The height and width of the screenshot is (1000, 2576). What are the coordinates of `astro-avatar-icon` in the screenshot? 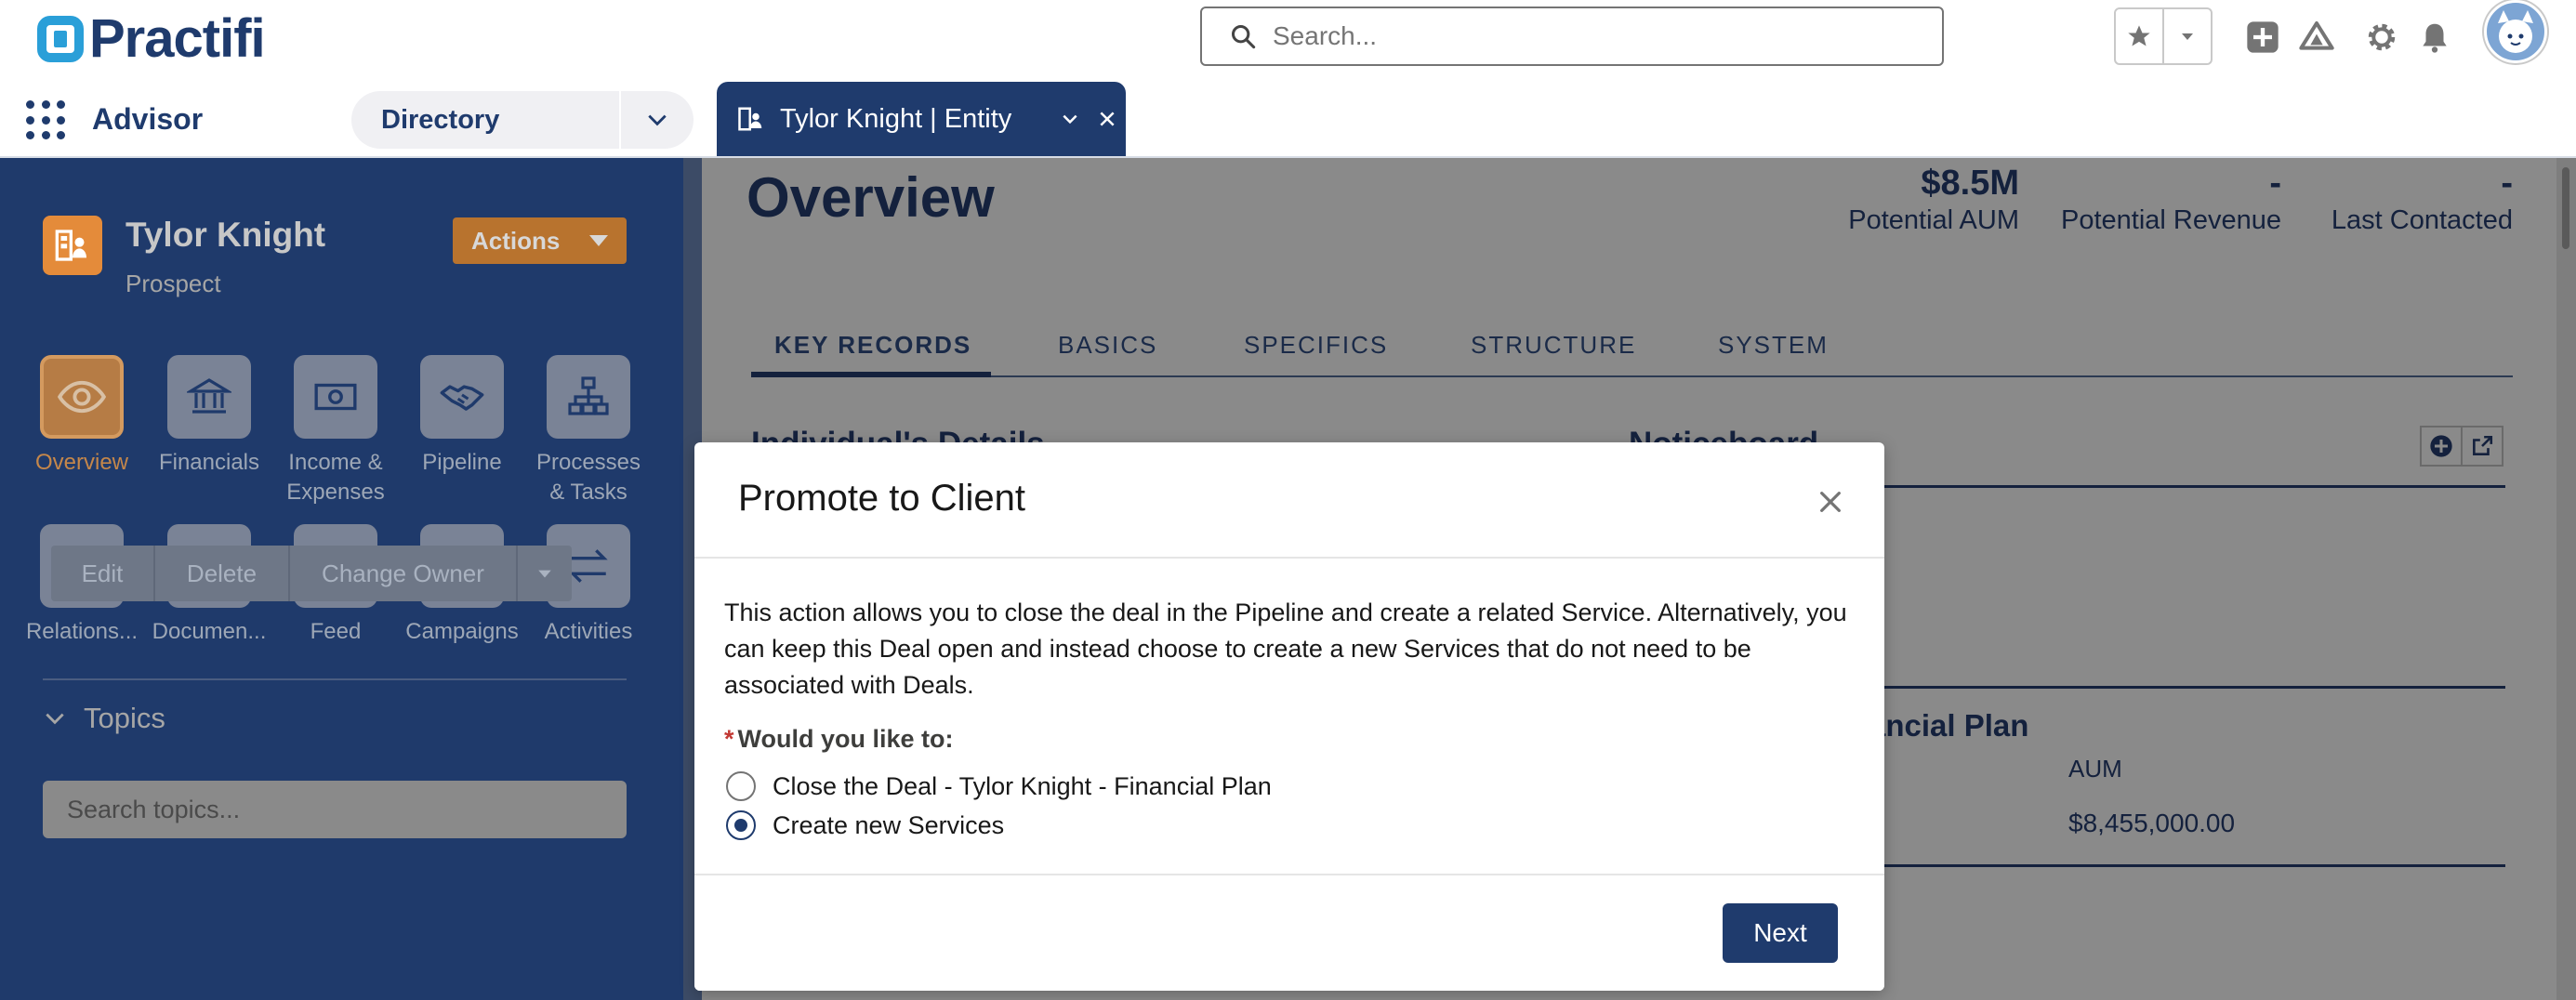 It's located at (2515, 32).